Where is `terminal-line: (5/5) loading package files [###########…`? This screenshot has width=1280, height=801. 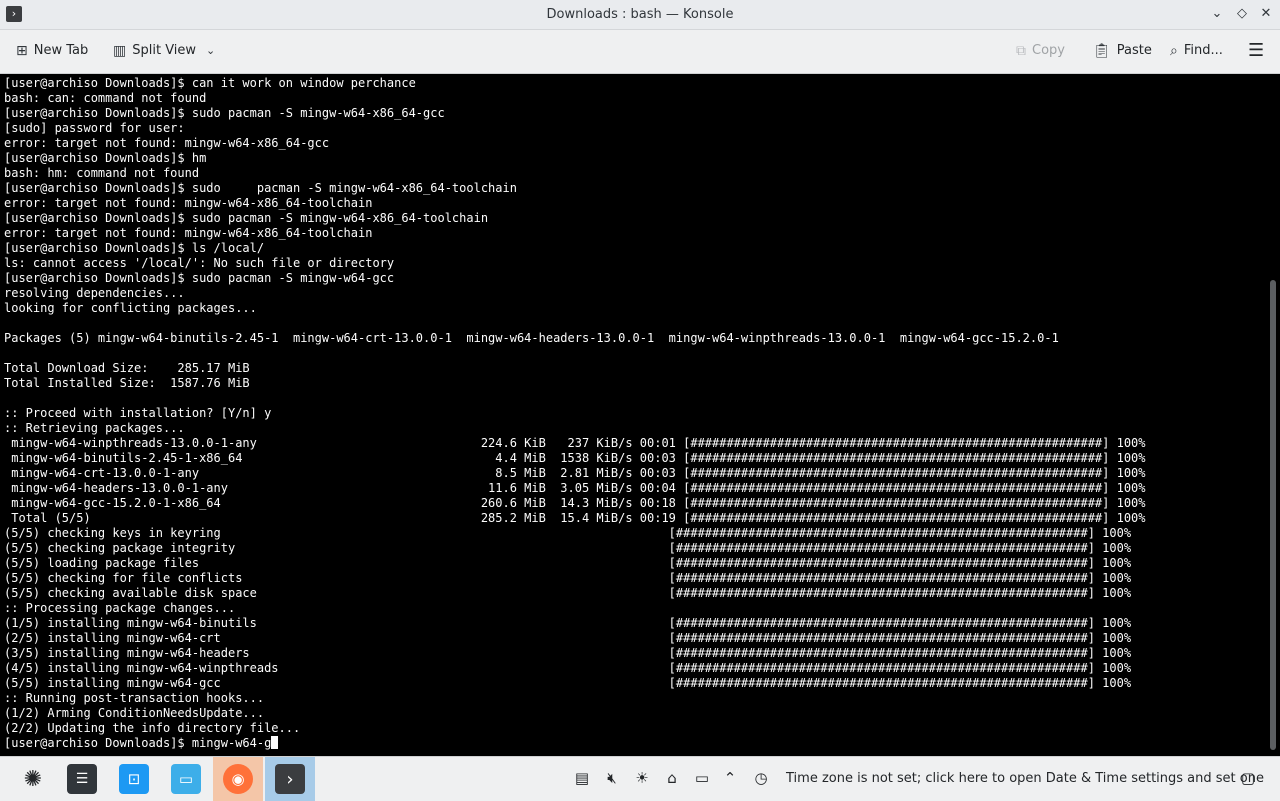 terminal-line: (5/5) loading package files [###########… is located at coordinates (568, 563).